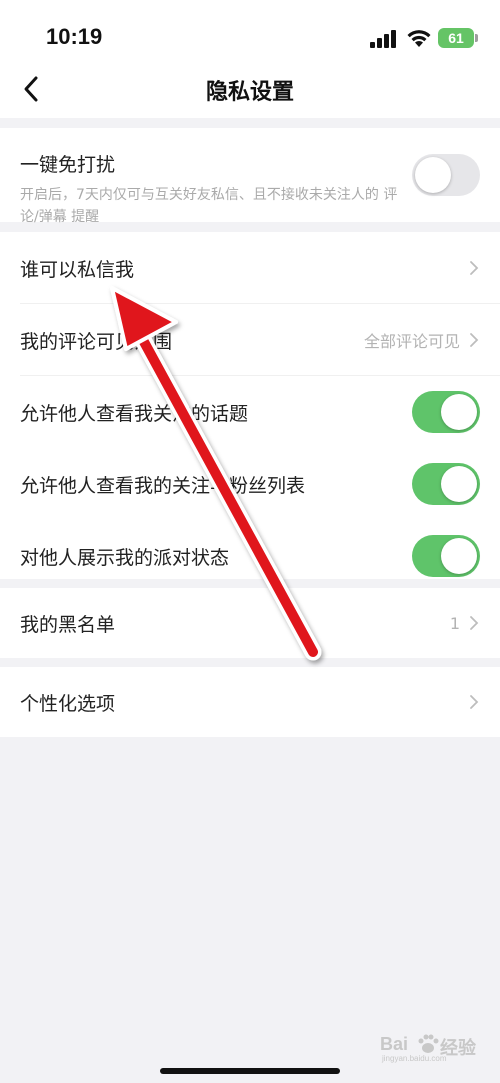 The width and height of the screenshot is (500, 1083). What do you see at coordinates (476, 38) in the screenshot?
I see `battery-tip` at bounding box center [476, 38].